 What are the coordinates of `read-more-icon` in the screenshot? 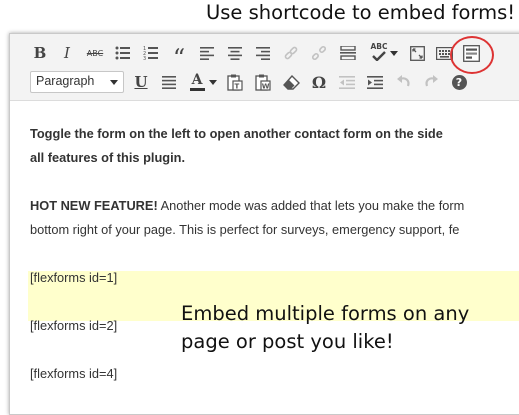 It's located at (348, 53).